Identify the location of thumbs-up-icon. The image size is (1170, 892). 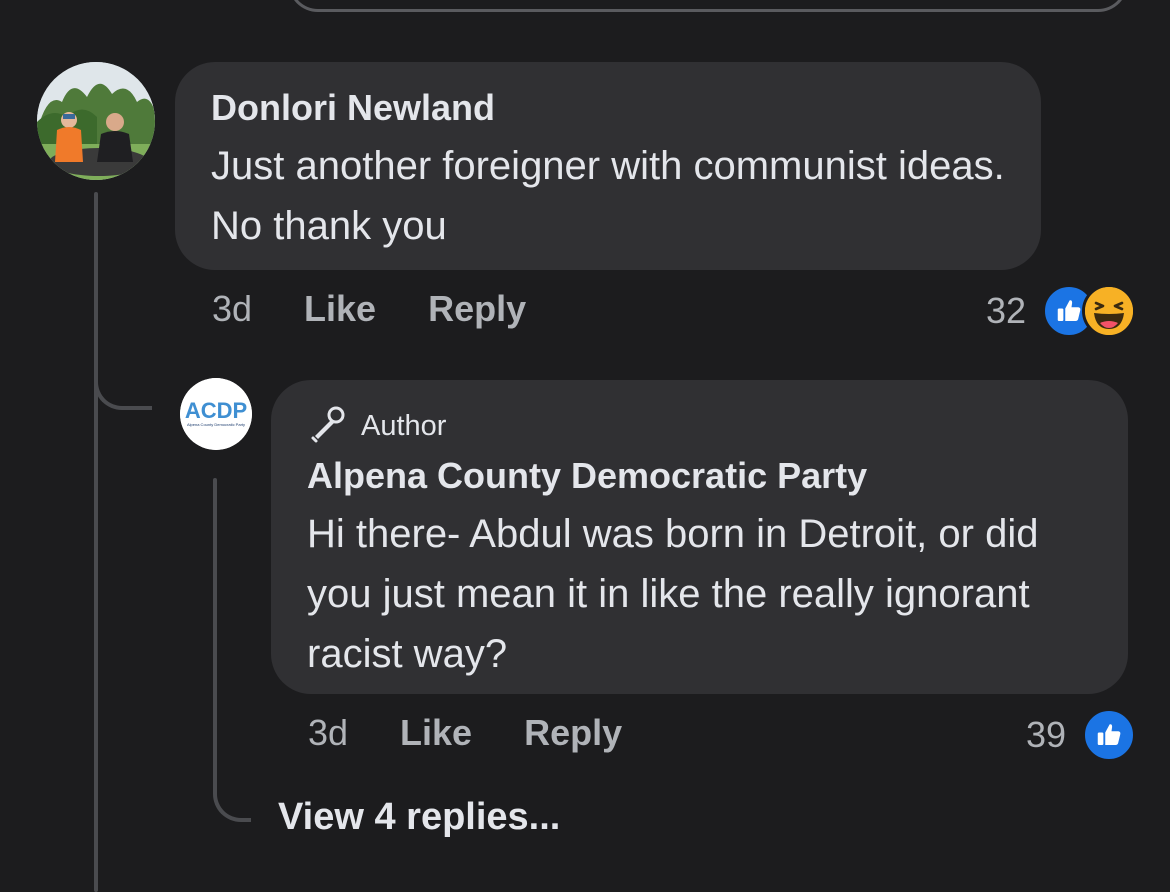
(1109, 735).